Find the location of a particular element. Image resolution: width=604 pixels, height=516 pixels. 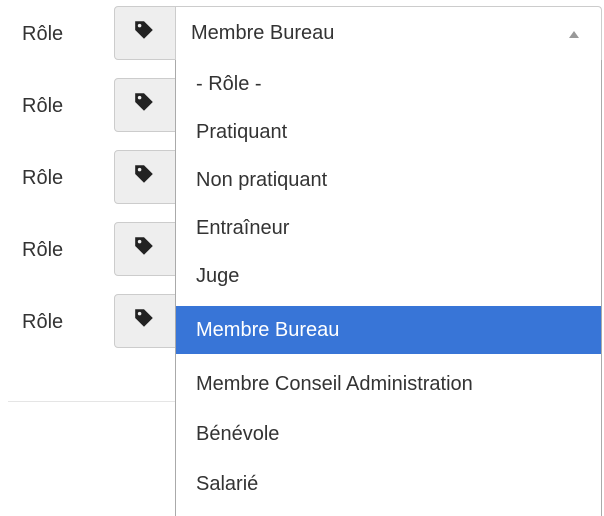

role-option: Juge is located at coordinates (388, 276).